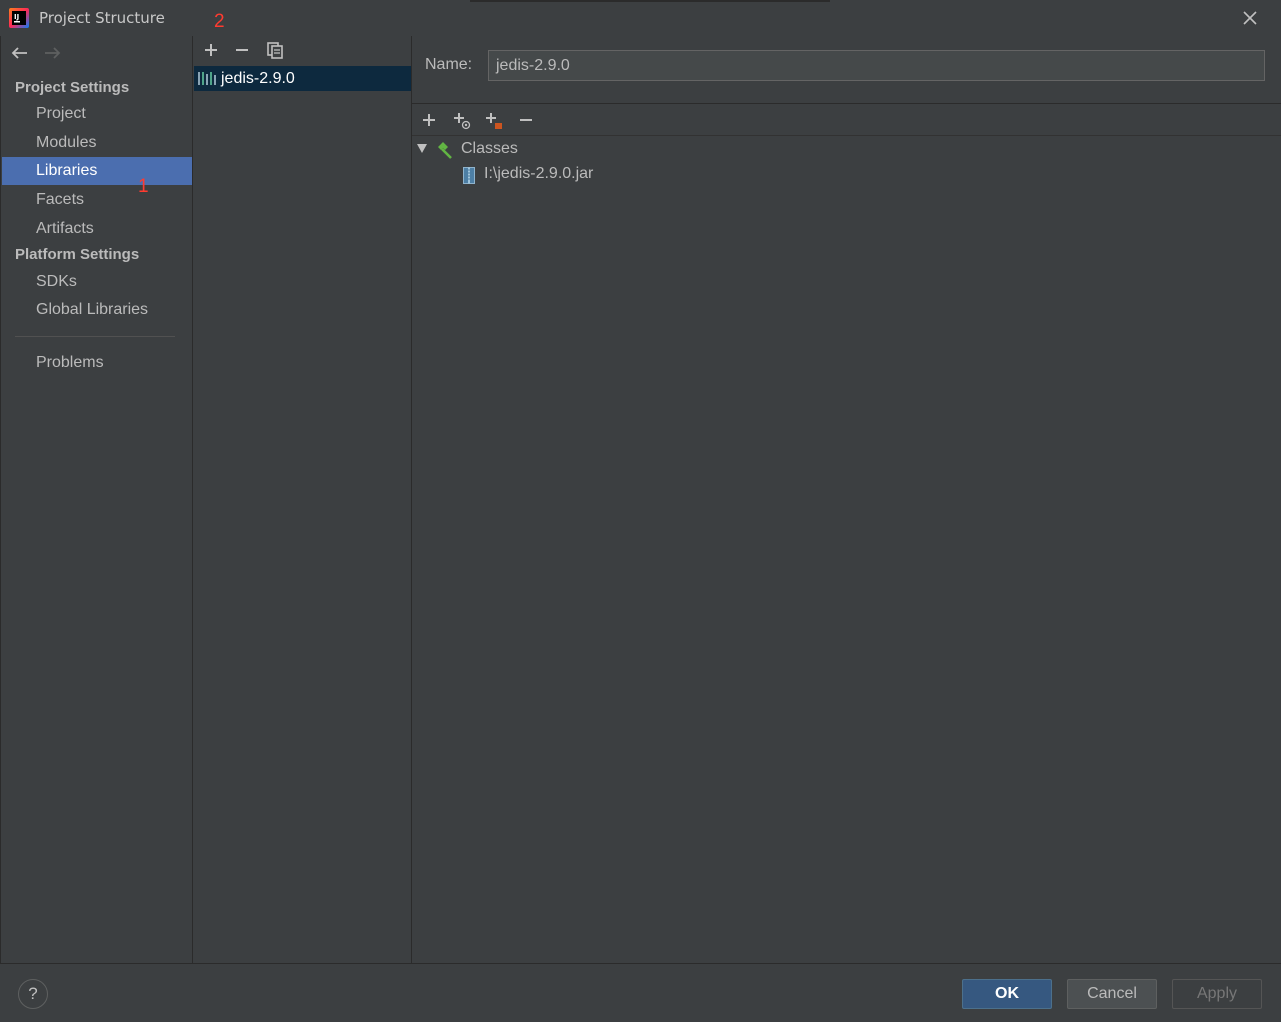 The image size is (1281, 1022). What do you see at coordinates (422, 149) in the screenshot?
I see `expand-arrow-icon` at bounding box center [422, 149].